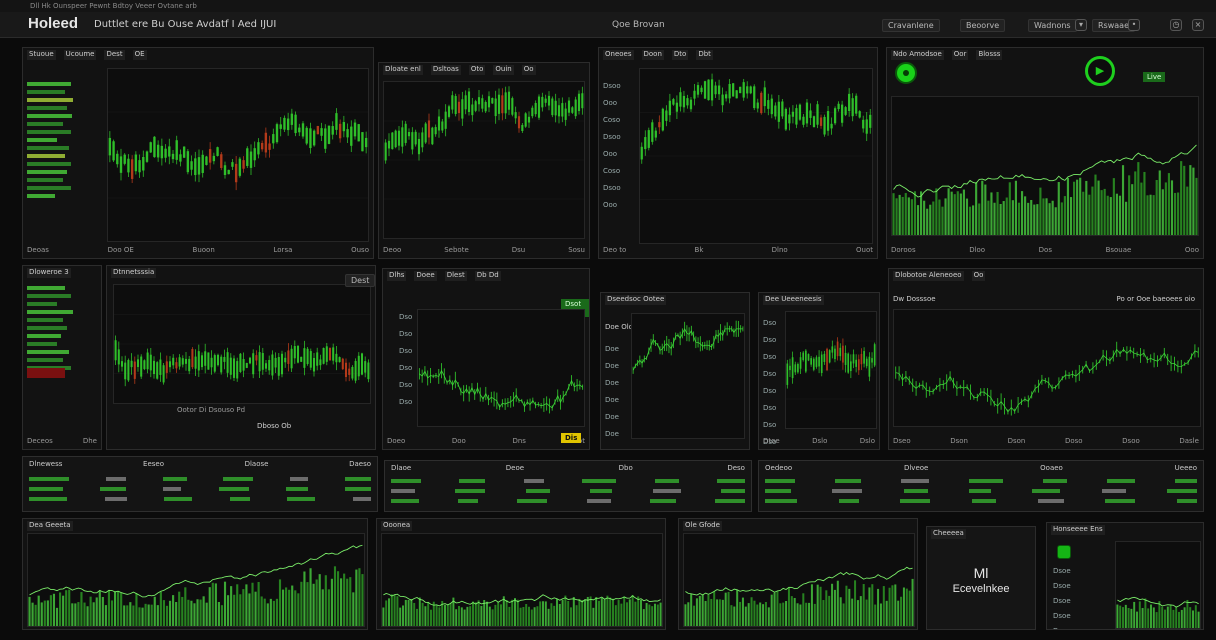  What do you see at coordinates (1045, 166) in the screenshot?
I see `volume-trend-chart` at bounding box center [1045, 166].